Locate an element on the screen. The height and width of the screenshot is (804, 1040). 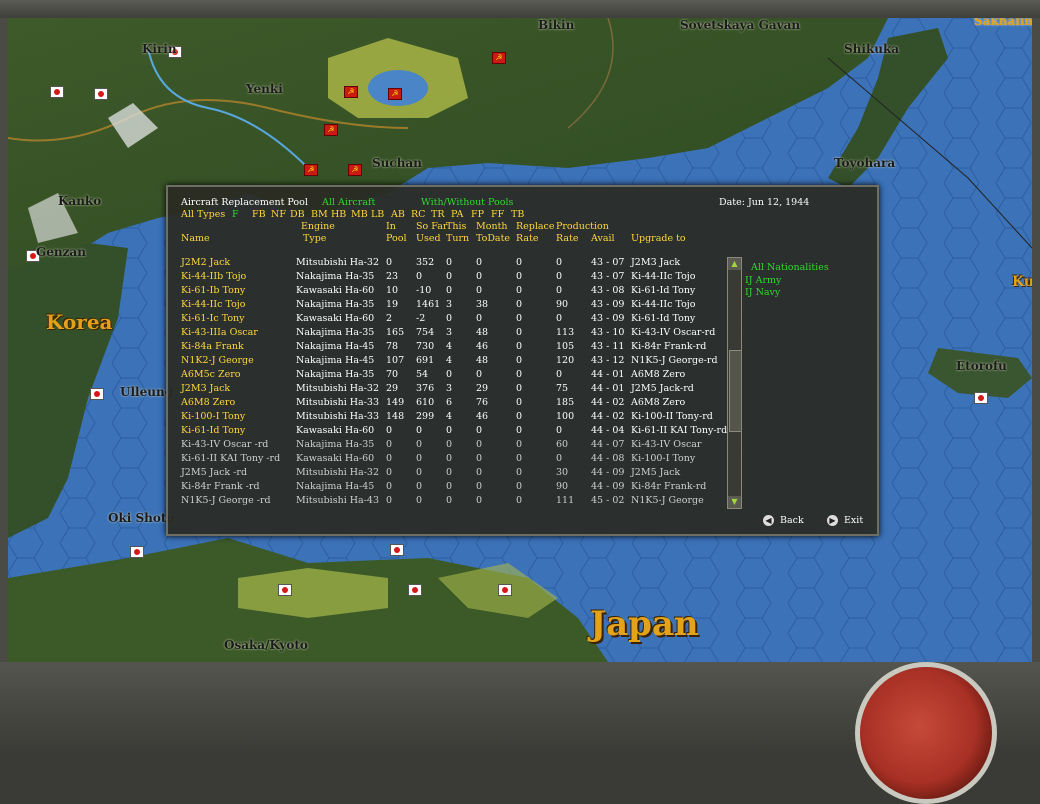
type-filter-fp: FP is located at coordinates (477, 214).